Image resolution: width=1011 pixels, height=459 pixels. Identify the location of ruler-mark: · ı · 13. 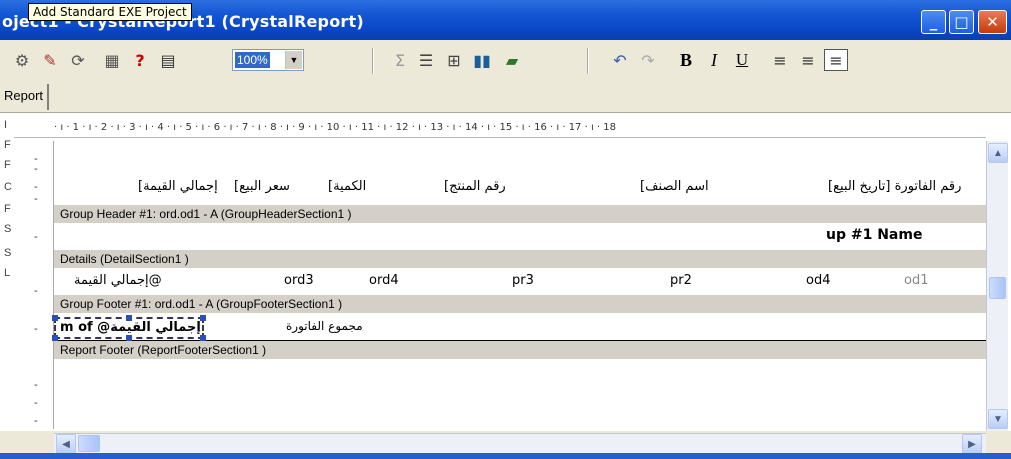
(429, 127).